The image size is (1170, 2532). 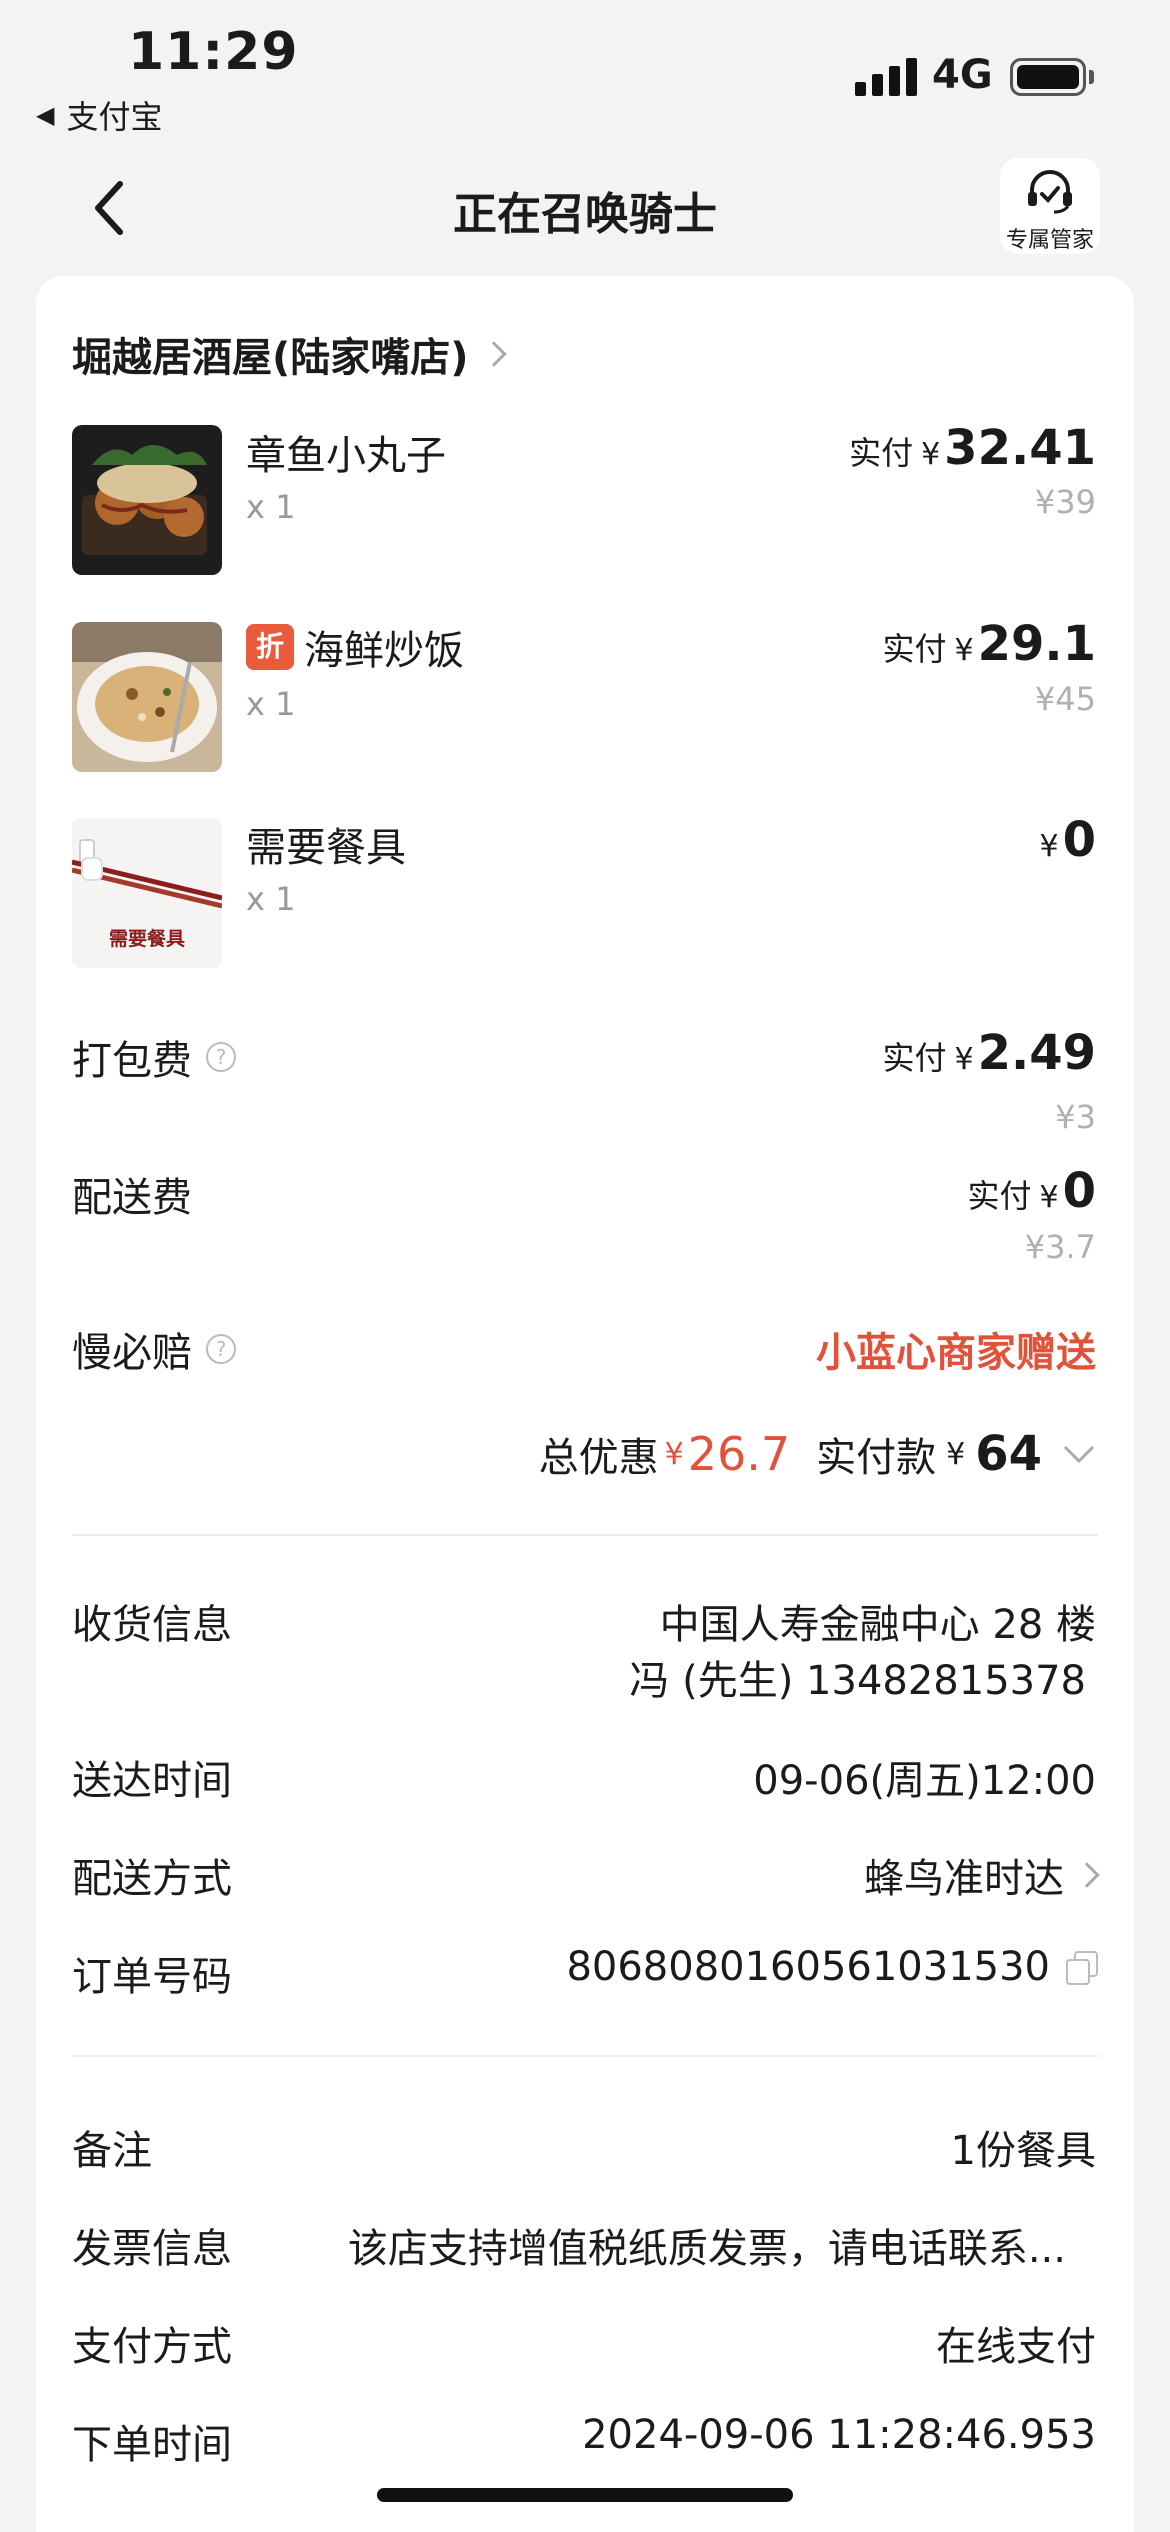 I want to click on shop-link: 堀越居酒屋(陆家嘴店), so click(x=289, y=354).